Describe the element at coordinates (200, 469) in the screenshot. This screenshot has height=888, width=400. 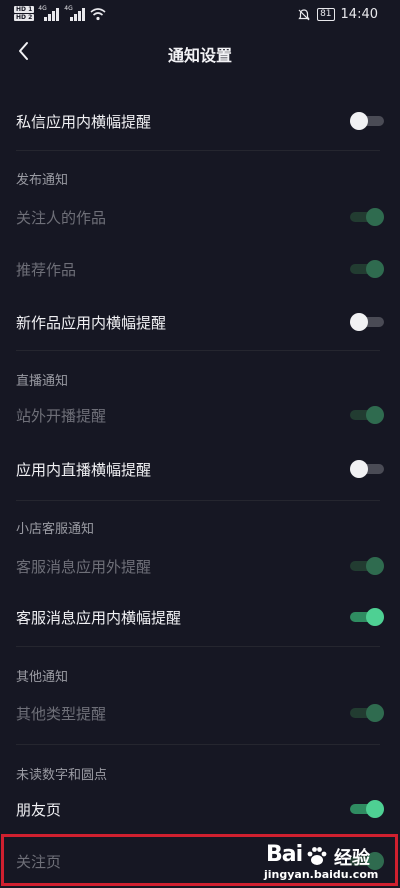
I see `setting-row-live-banner: 应用内直播横幅提醒` at that location.